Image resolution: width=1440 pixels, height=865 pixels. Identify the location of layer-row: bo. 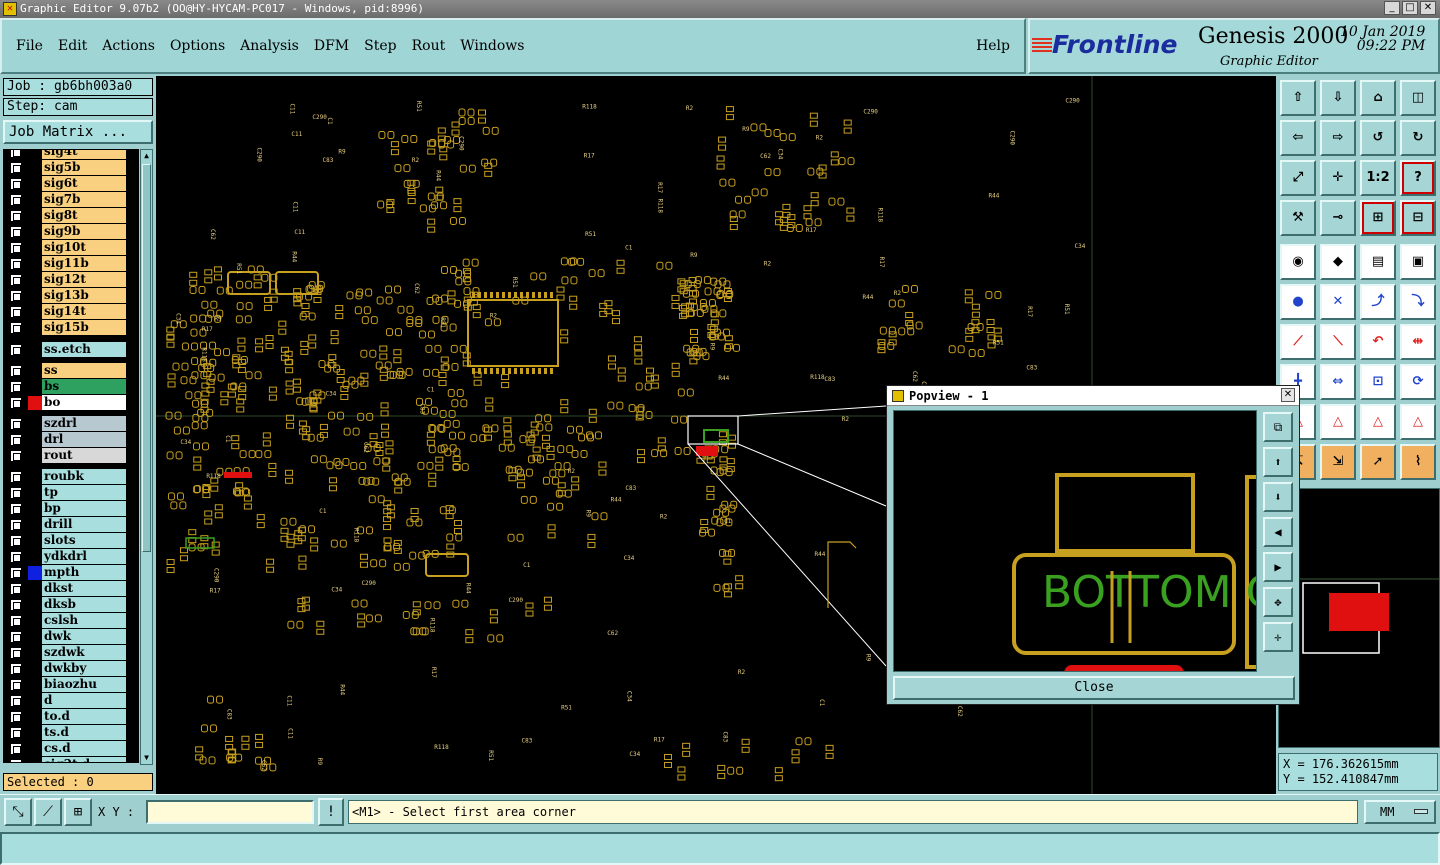
(71, 402).